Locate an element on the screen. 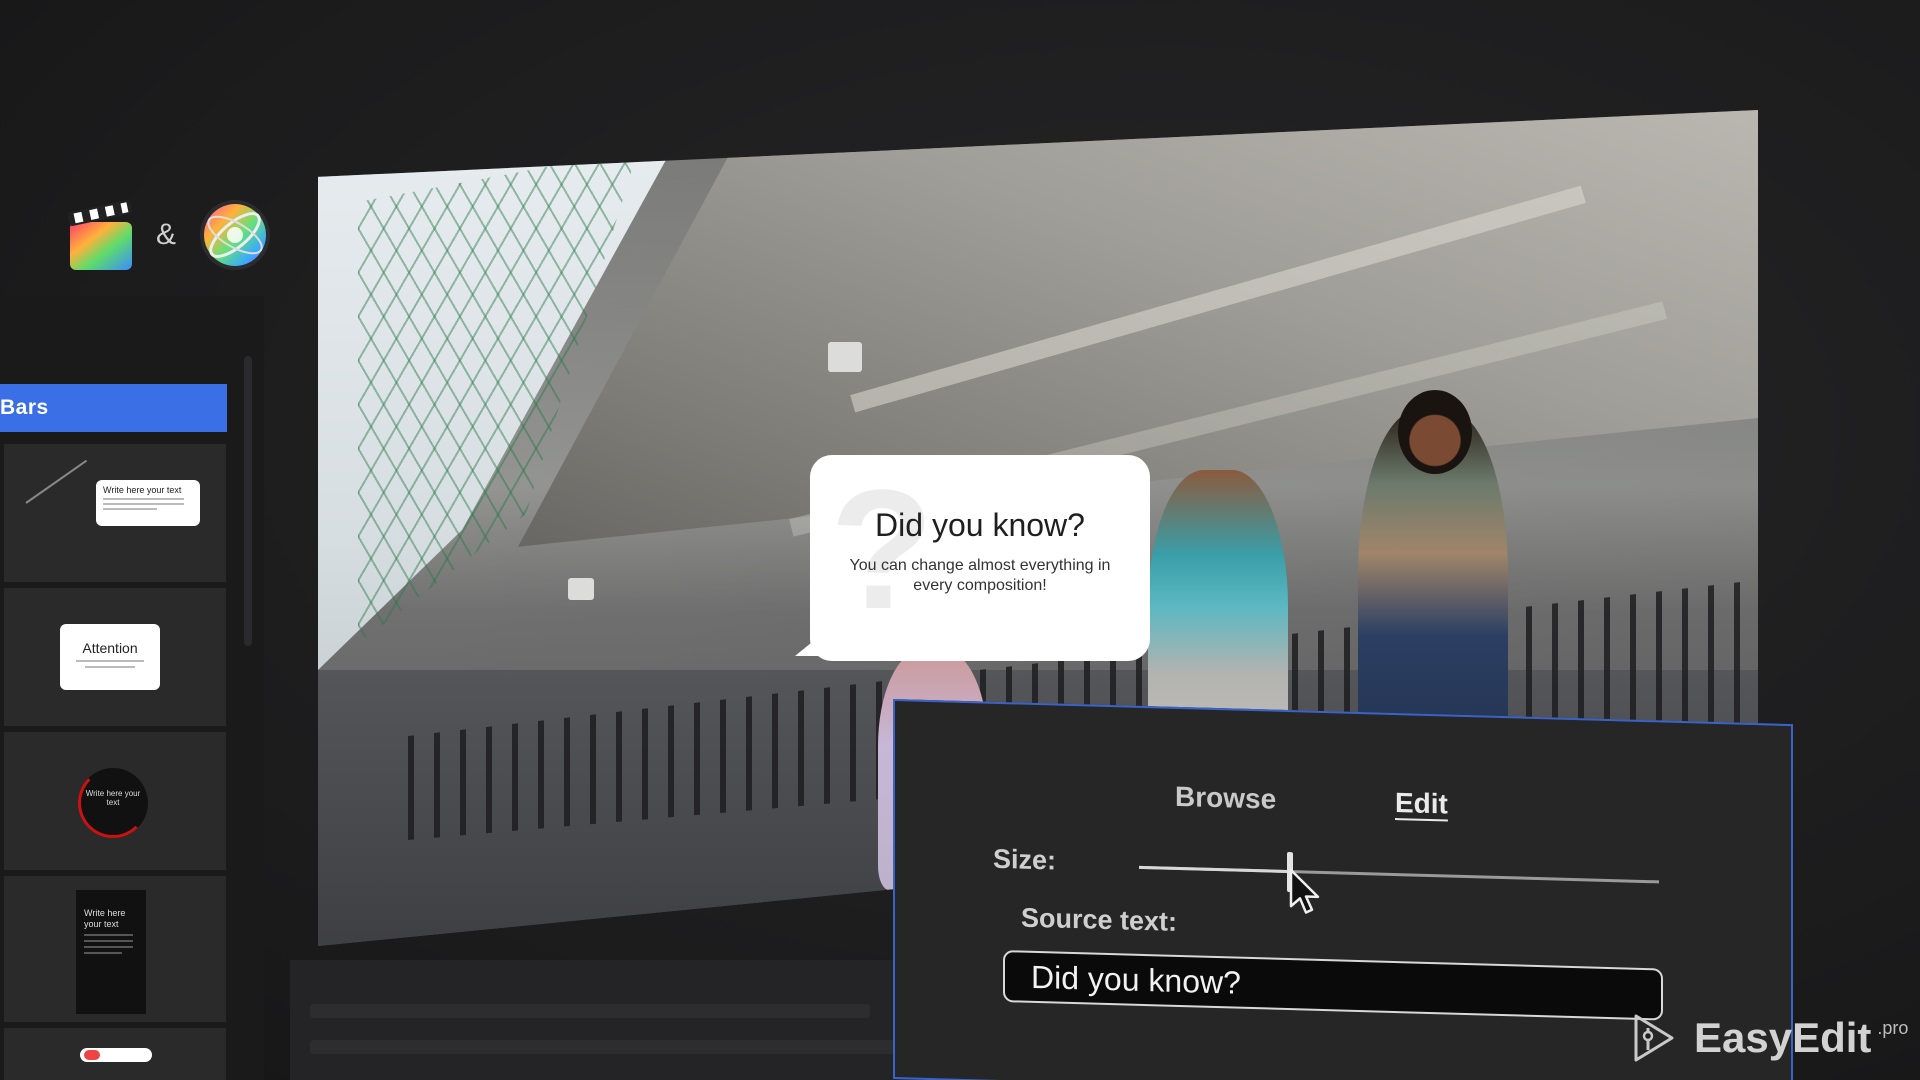 The image size is (1920, 1080). tab-browse: Browse is located at coordinates (1225, 798).